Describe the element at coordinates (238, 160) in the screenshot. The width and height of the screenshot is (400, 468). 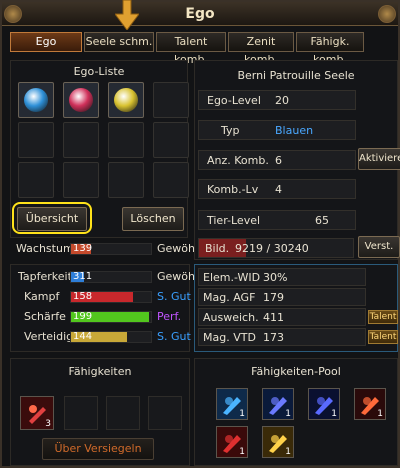
I see `comb-count-label: Anz. Komb.` at that location.